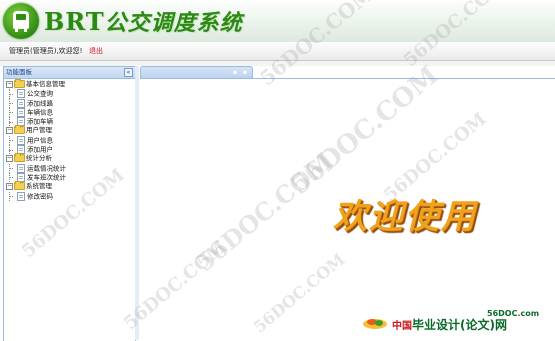 This screenshot has width=555, height=341. What do you see at coordinates (39, 158) in the screenshot?
I see `tree-group-label: 统计分析` at bounding box center [39, 158].